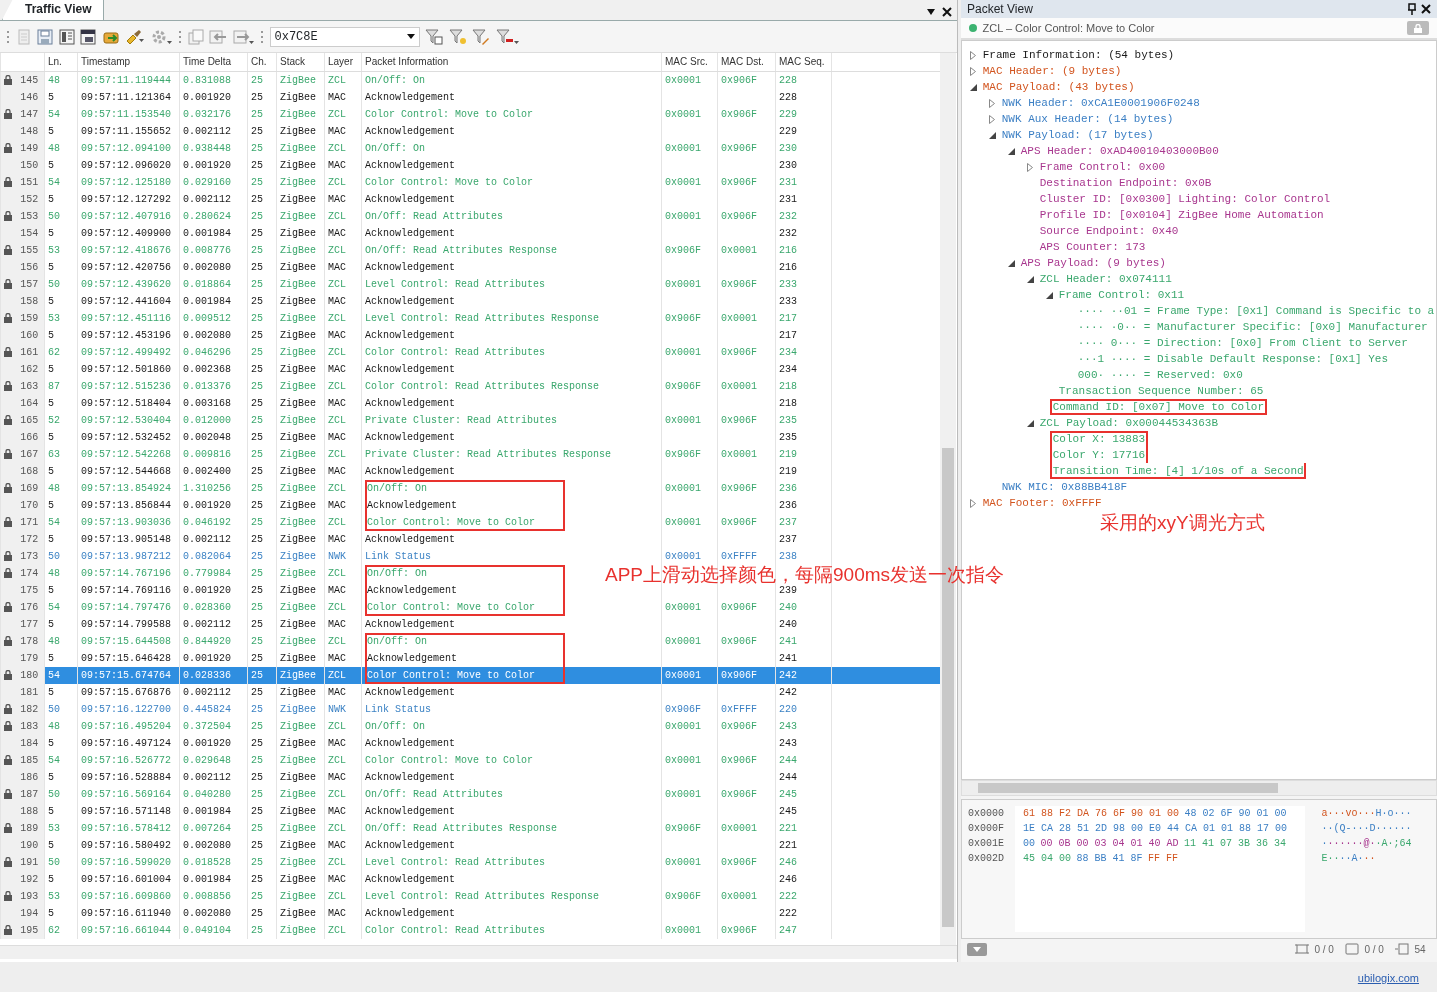 The height and width of the screenshot is (992, 1437). What do you see at coordinates (1418, 28) in the screenshot?
I see `lock-button` at bounding box center [1418, 28].